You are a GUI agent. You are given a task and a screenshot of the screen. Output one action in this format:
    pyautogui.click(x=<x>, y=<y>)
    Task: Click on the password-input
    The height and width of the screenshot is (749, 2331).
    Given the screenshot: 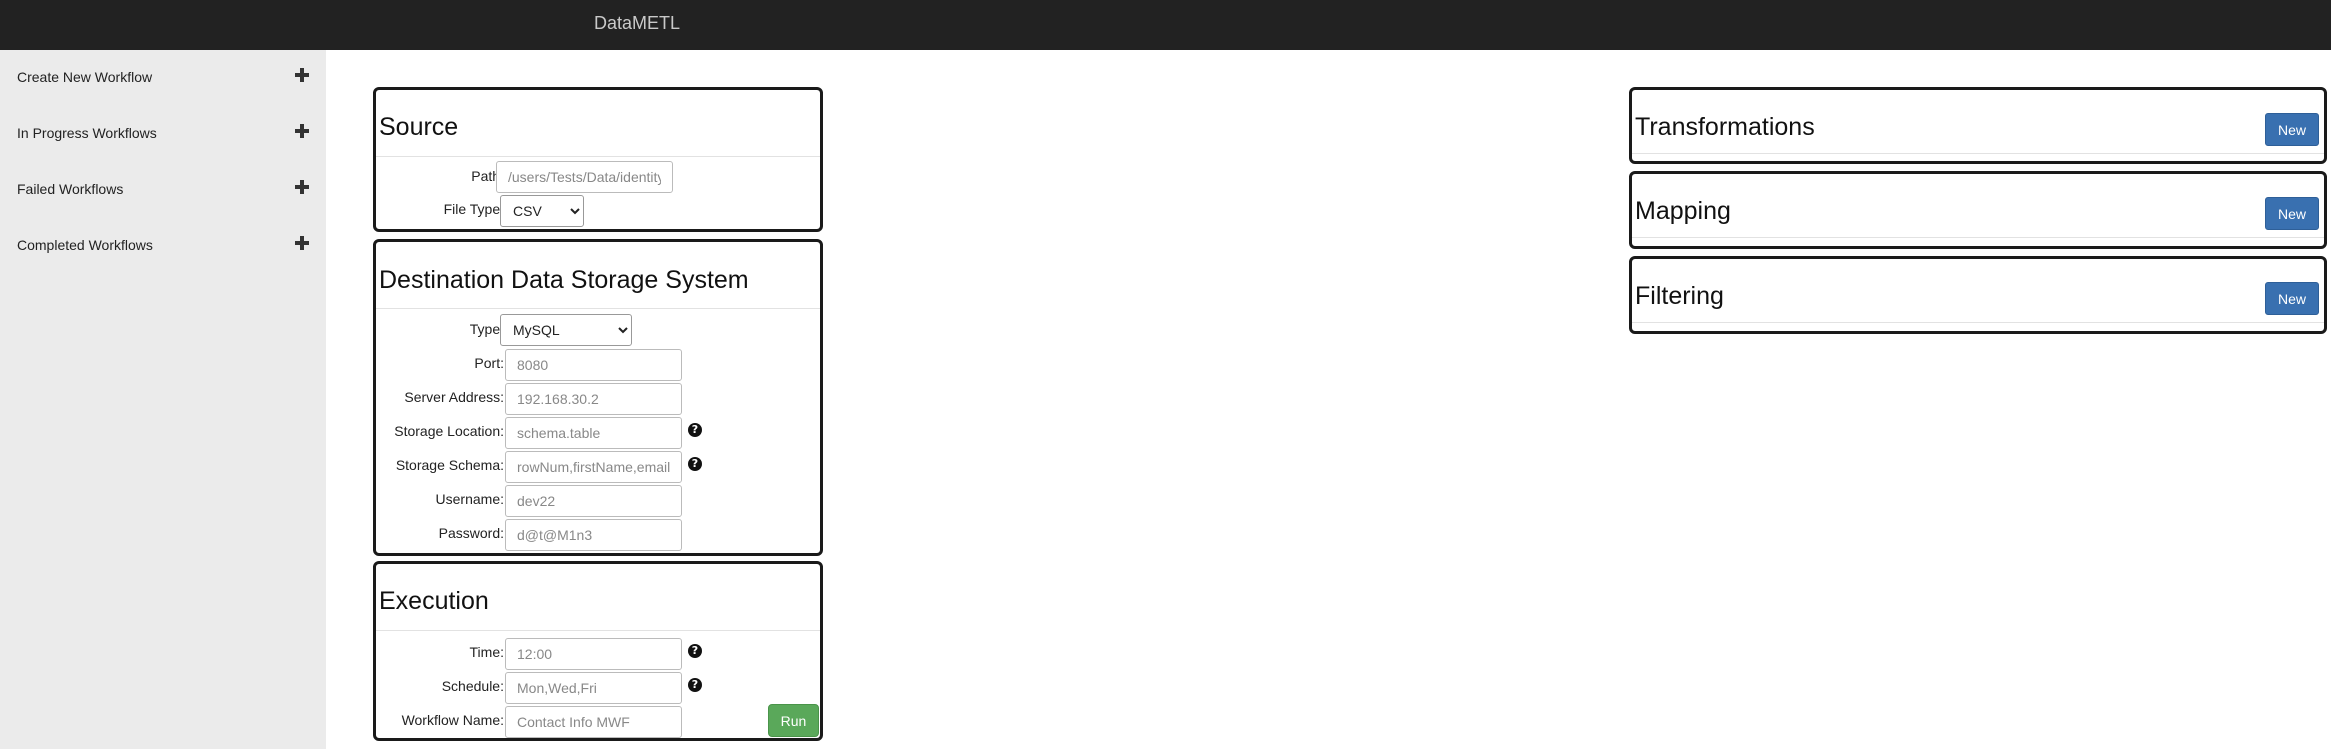 What is the action you would take?
    pyautogui.click(x=593, y=535)
    